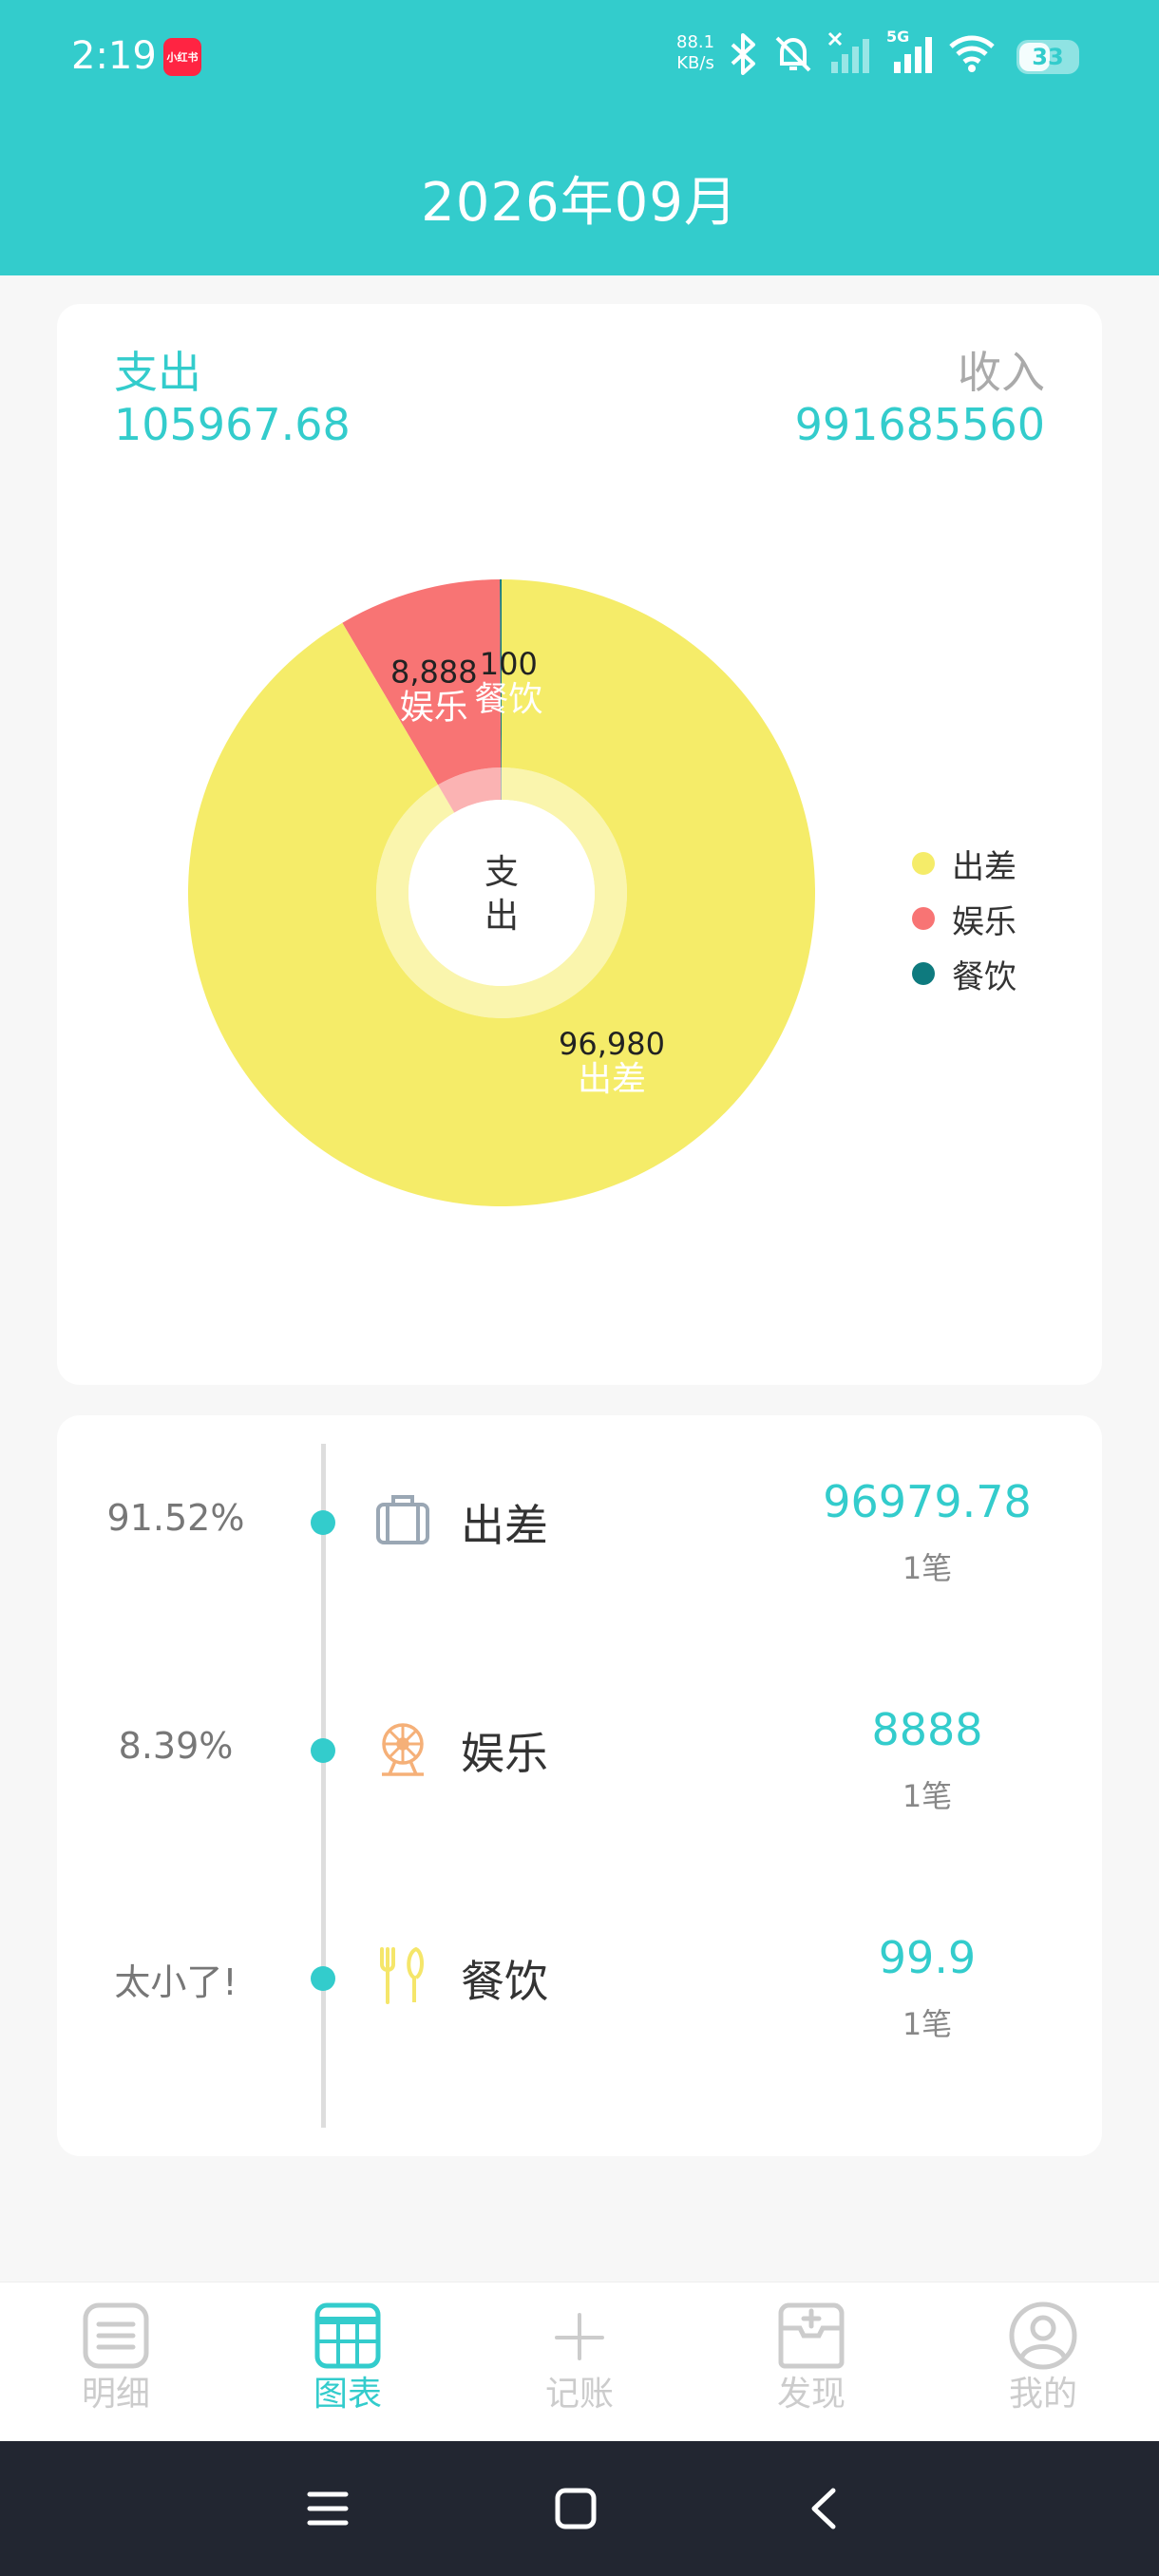 The image size is (1159, 2576). I want to click on legend-item: 餐饮, so click(964, 973).